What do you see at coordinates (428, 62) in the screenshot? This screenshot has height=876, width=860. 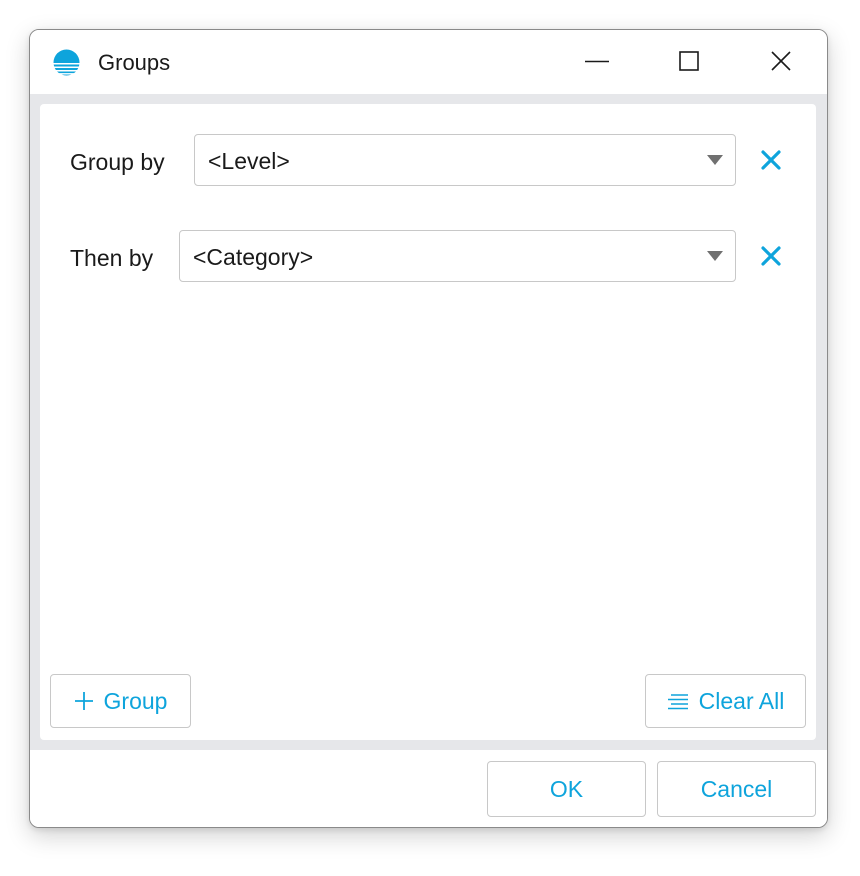 I see `title-bar: Groups` at bounding box center [428, 62].